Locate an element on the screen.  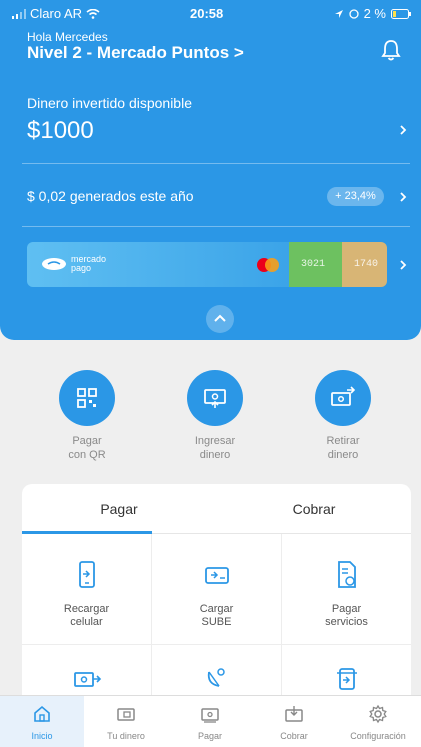
service-label: Recargar is located at coordinates (86, 609).